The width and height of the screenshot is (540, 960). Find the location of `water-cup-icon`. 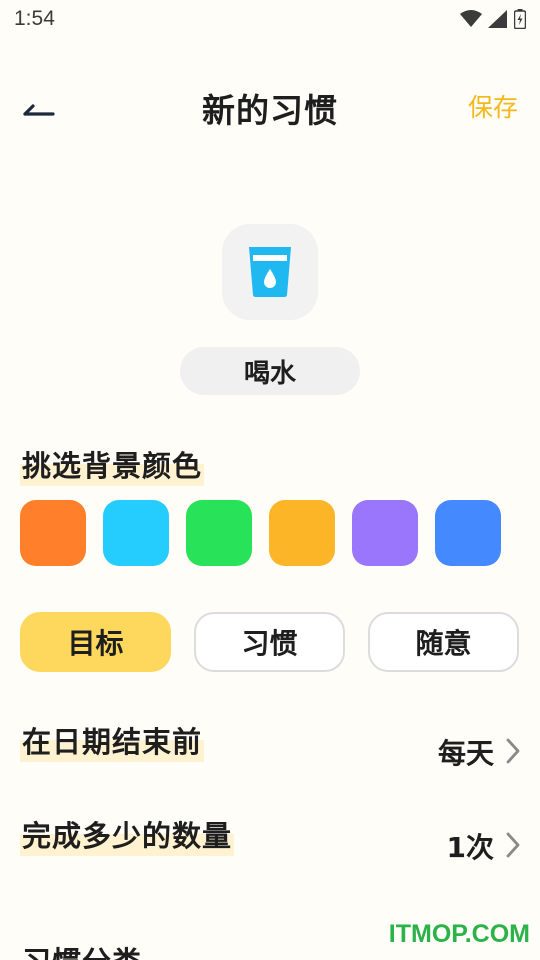

water-cup-icon is located at coordinates (270, 272).